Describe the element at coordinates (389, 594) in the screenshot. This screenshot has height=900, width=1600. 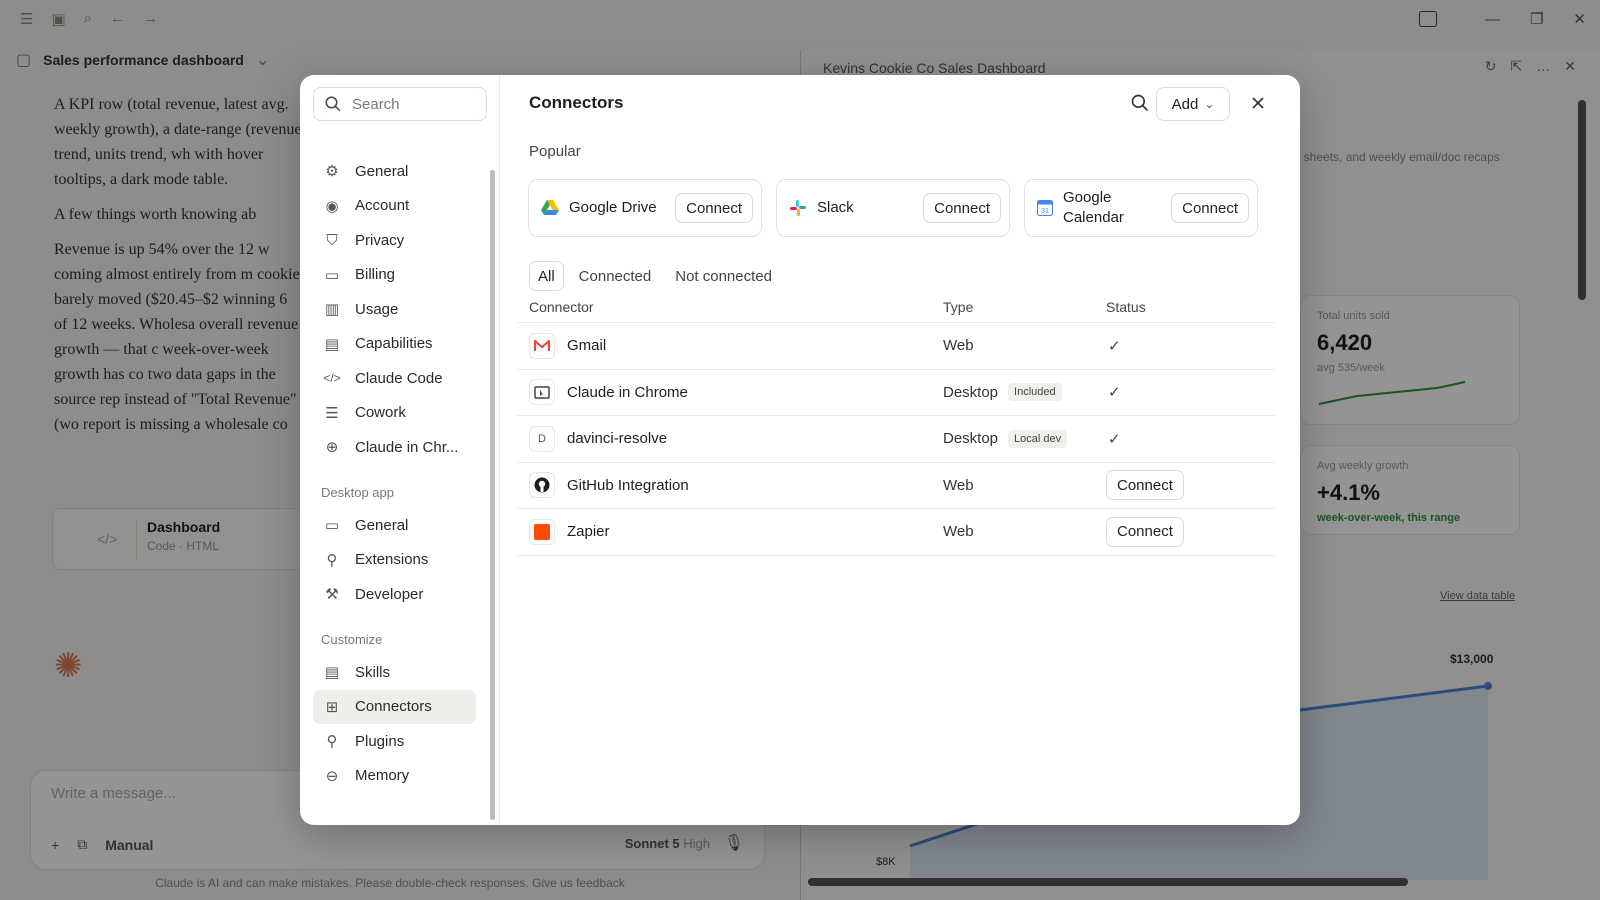
I see `sidebar-item-label: Developer` at that location.